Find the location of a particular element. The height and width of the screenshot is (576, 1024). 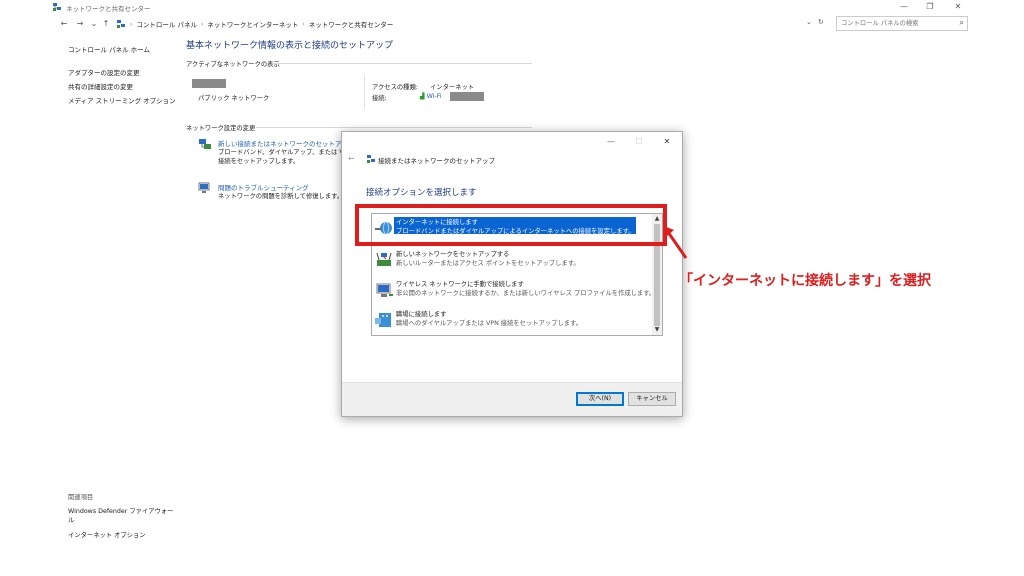

address-dropdown-button: ⌄ is located at coordinates (809, 22).